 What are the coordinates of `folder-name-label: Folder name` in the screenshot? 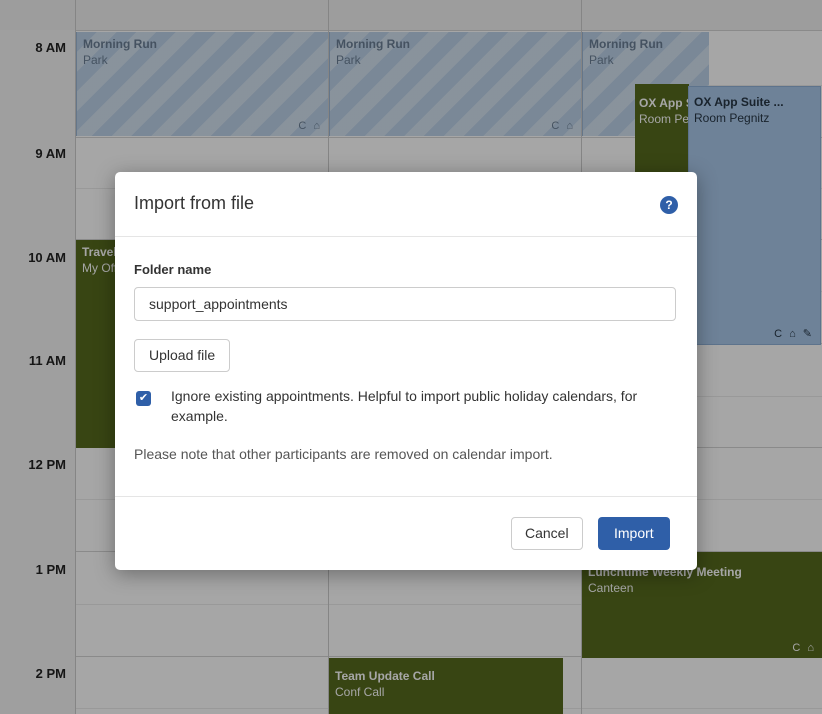 It's located at (173, 269).